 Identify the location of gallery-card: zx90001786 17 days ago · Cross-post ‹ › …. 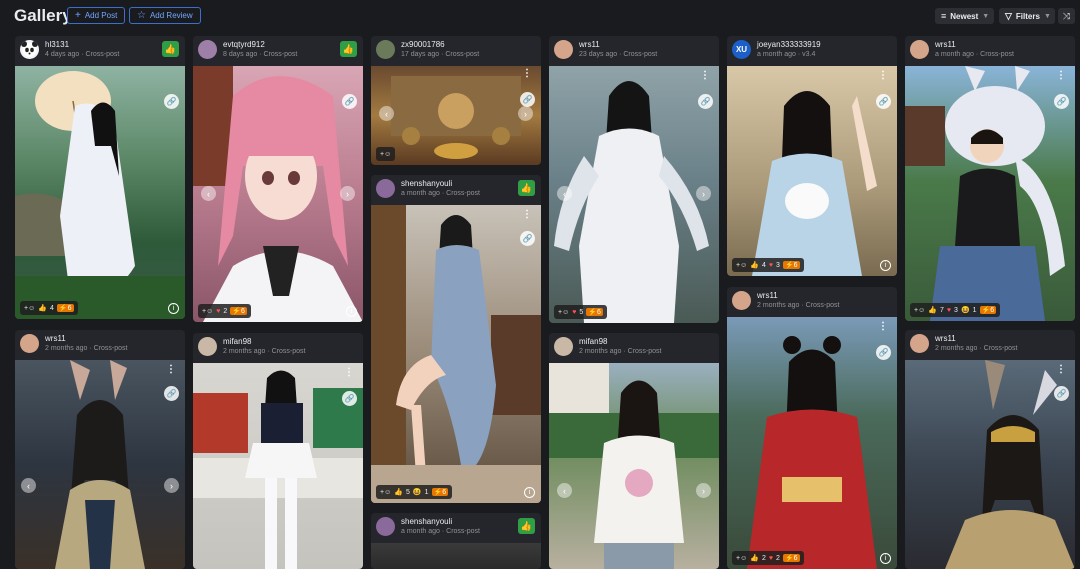
(456, 100).